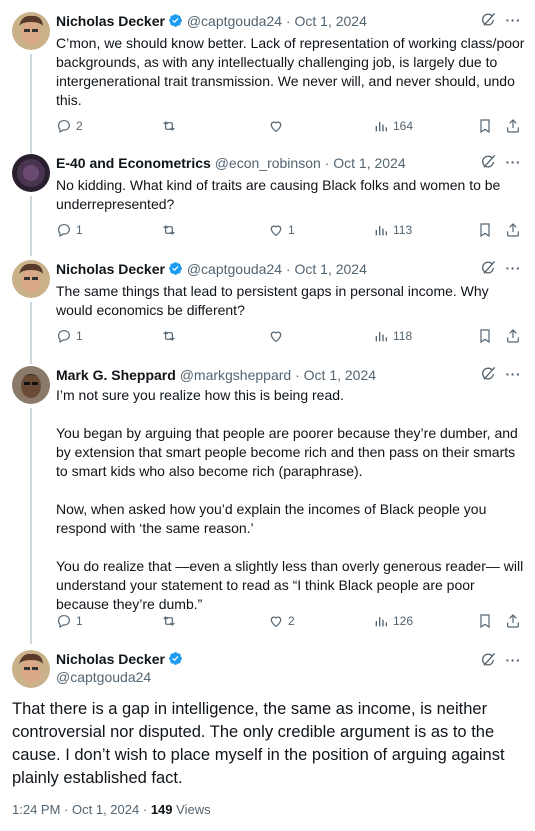  Describe the element at coordinates (403, 126) in the screenshot. I see `views-count: 164` at that location.